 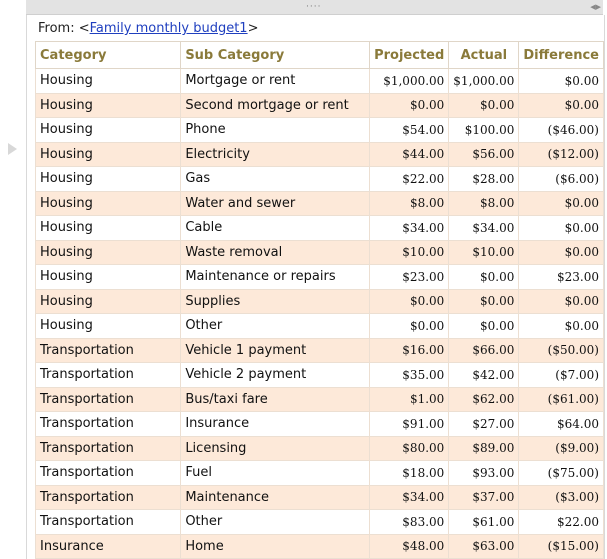 What do you see at coordinates (561, 424) in the screenshot?
I see `cell-difference: $64.00` at bounding box center [561, 424].